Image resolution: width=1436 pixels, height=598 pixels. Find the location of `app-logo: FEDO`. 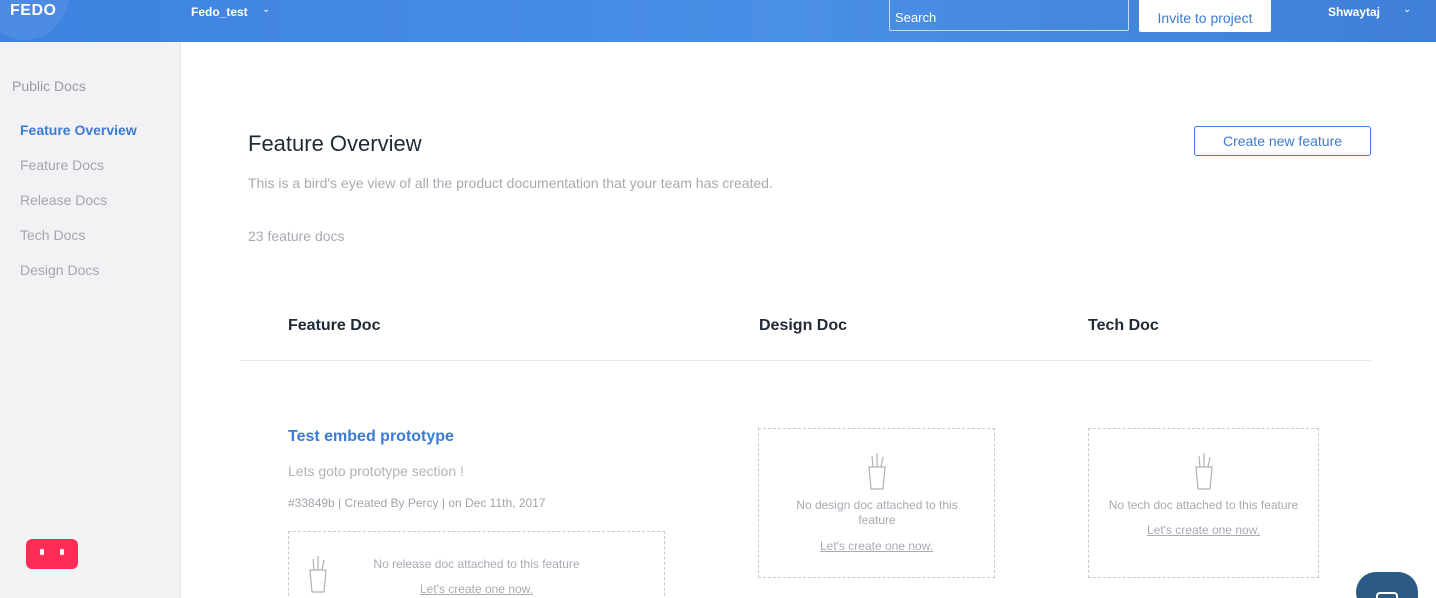

app-logo: FEDO is located at coordinates (33, 11).